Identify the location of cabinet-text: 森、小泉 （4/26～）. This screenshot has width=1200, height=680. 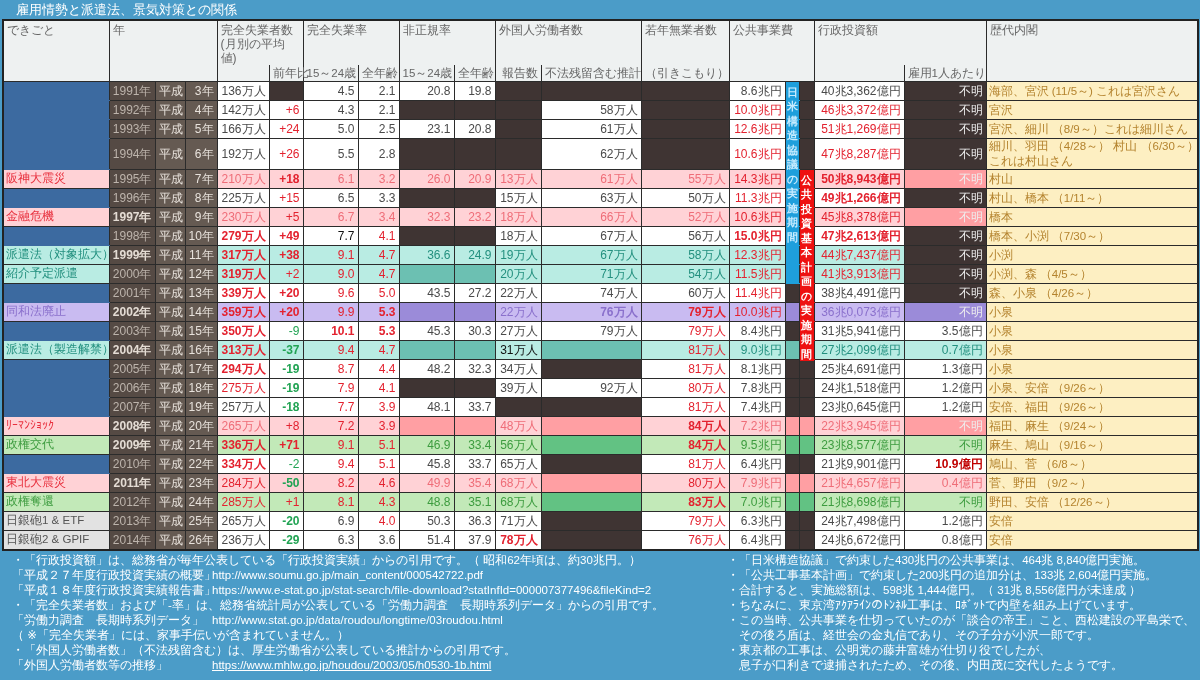
(1044, 293).